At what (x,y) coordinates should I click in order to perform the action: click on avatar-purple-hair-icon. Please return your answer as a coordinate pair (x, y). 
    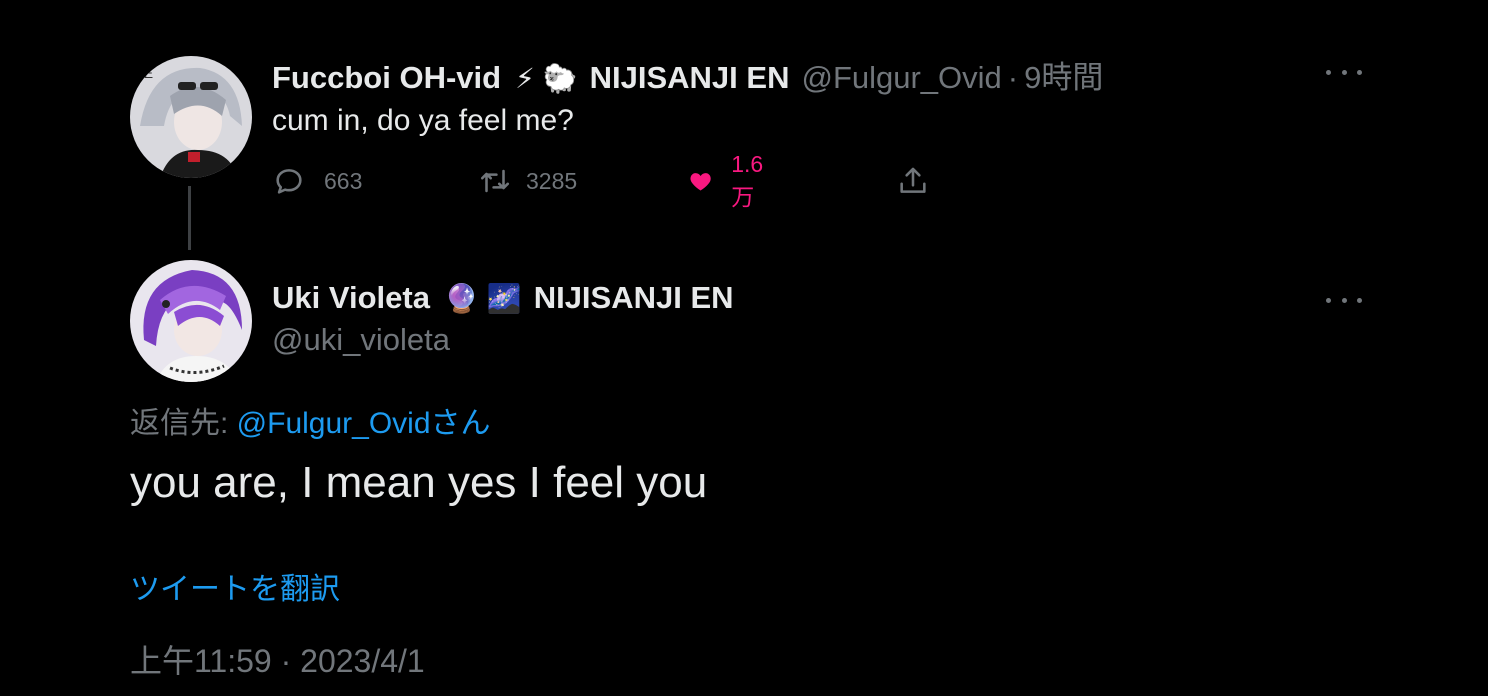
    Looking at the image, I should click on (191, 321).